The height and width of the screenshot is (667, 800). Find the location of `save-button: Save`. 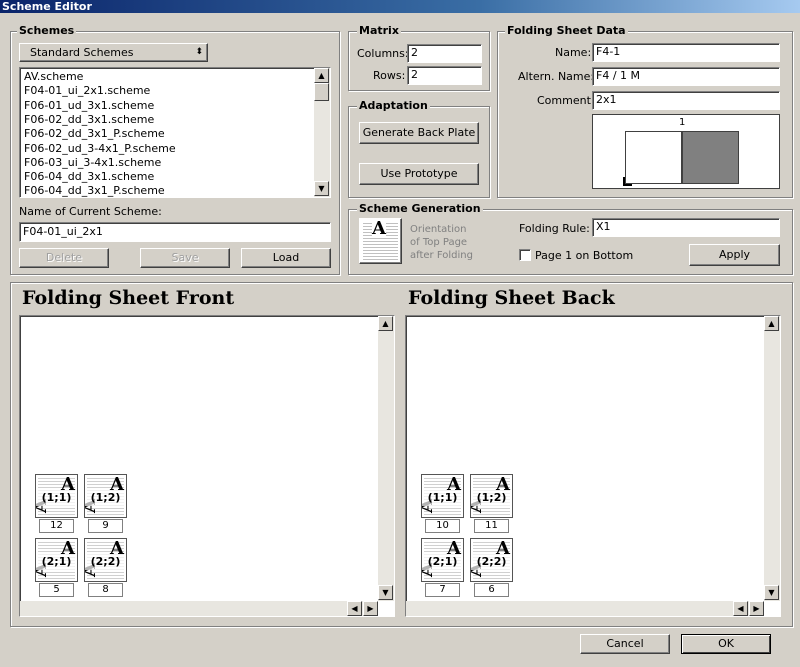

save-button: Save is located at coordinates (185, 258).